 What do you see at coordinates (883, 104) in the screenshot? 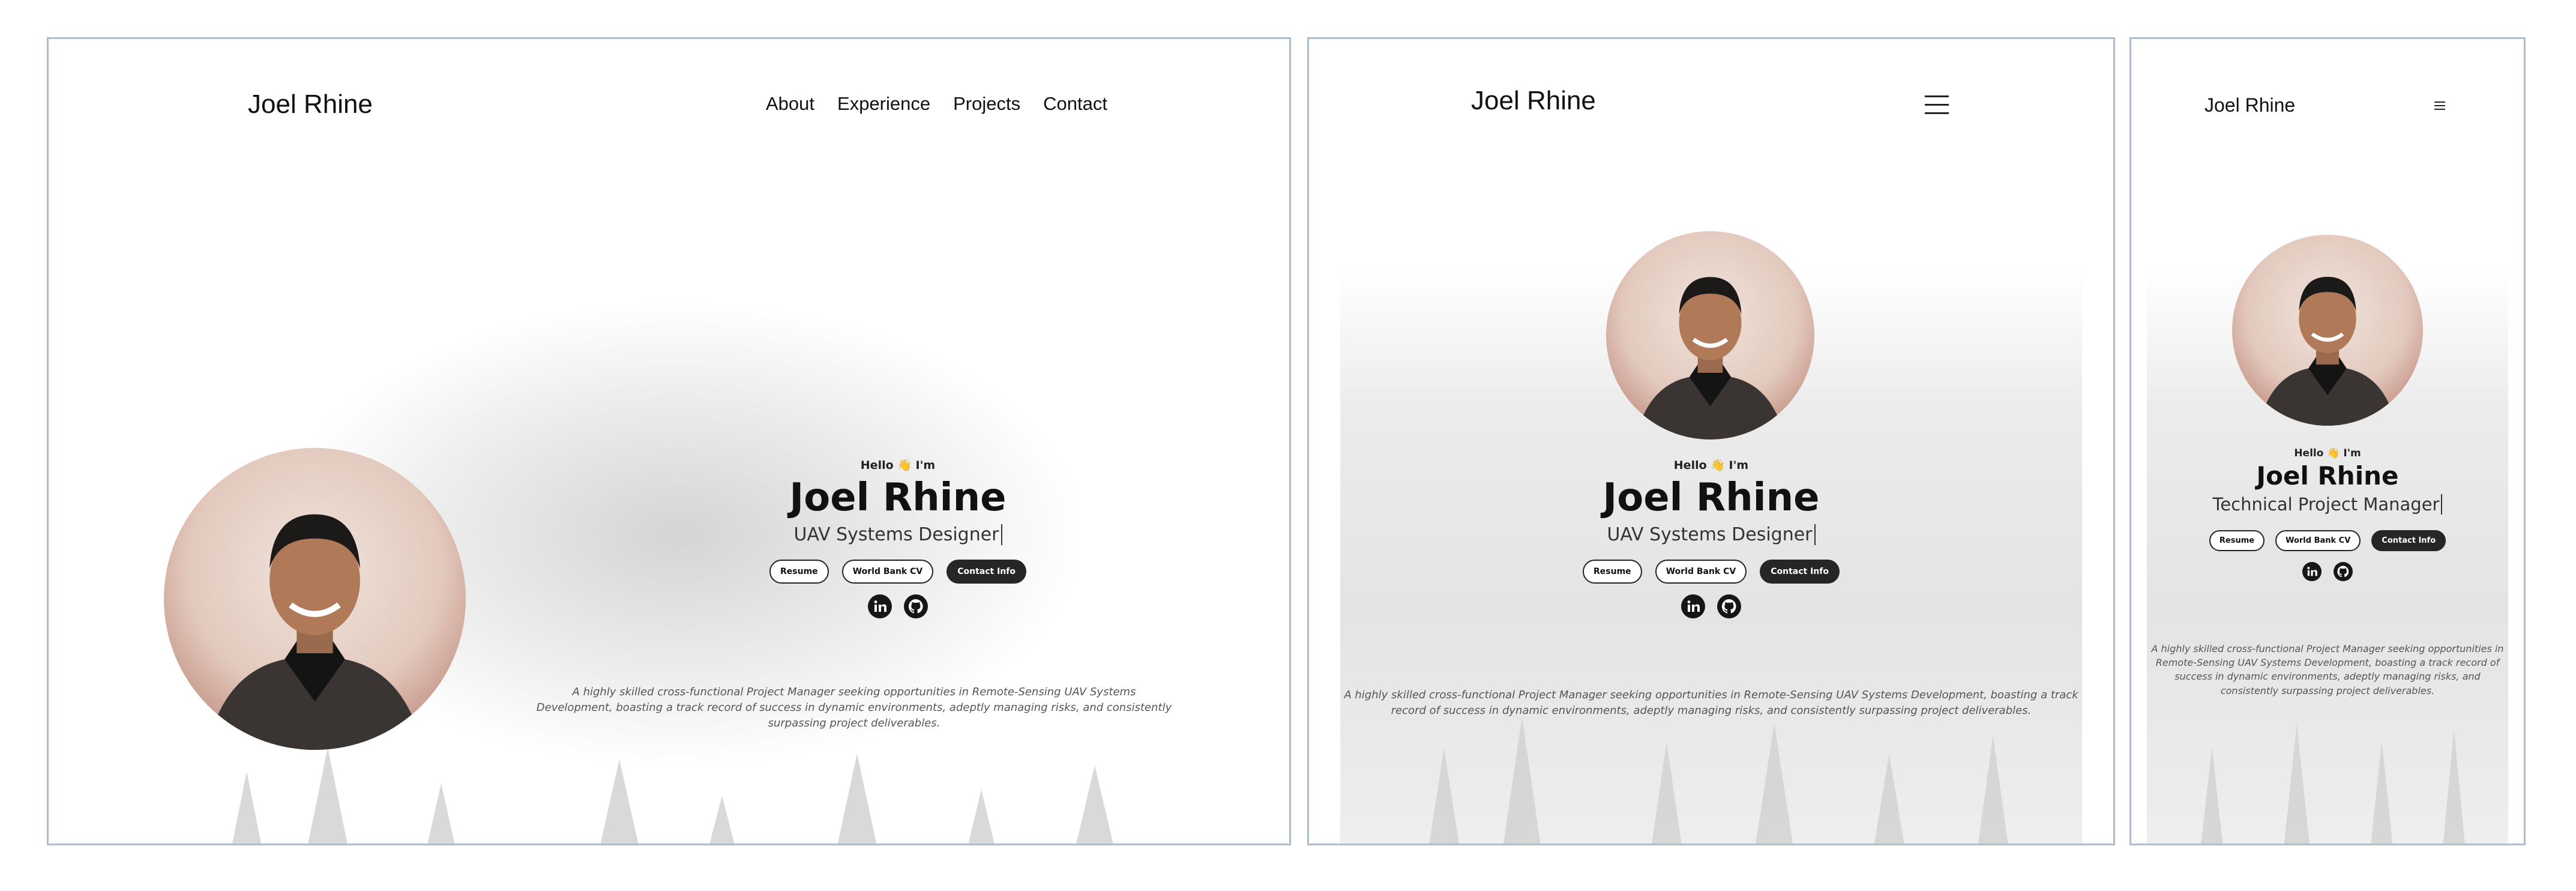
I see `nav-link-experience: Experience` at bounding box center [883, 104].